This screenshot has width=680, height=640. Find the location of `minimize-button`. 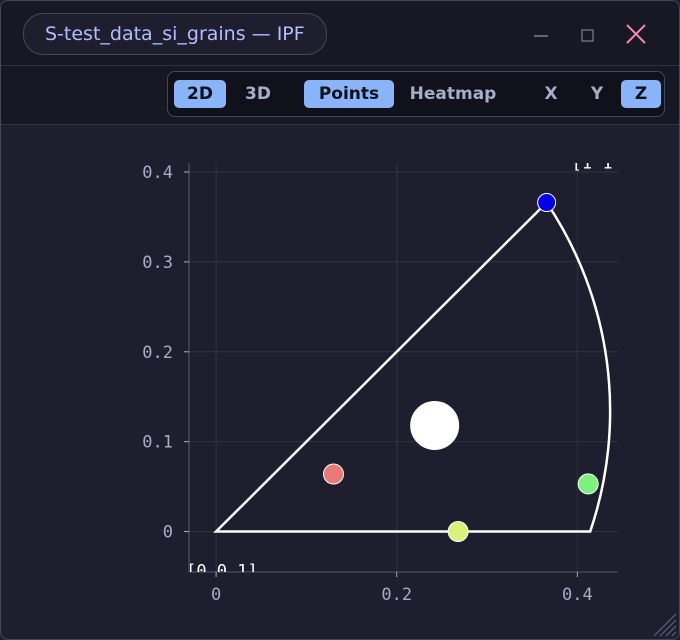

minimize-button is located at coordinates (541, 34).